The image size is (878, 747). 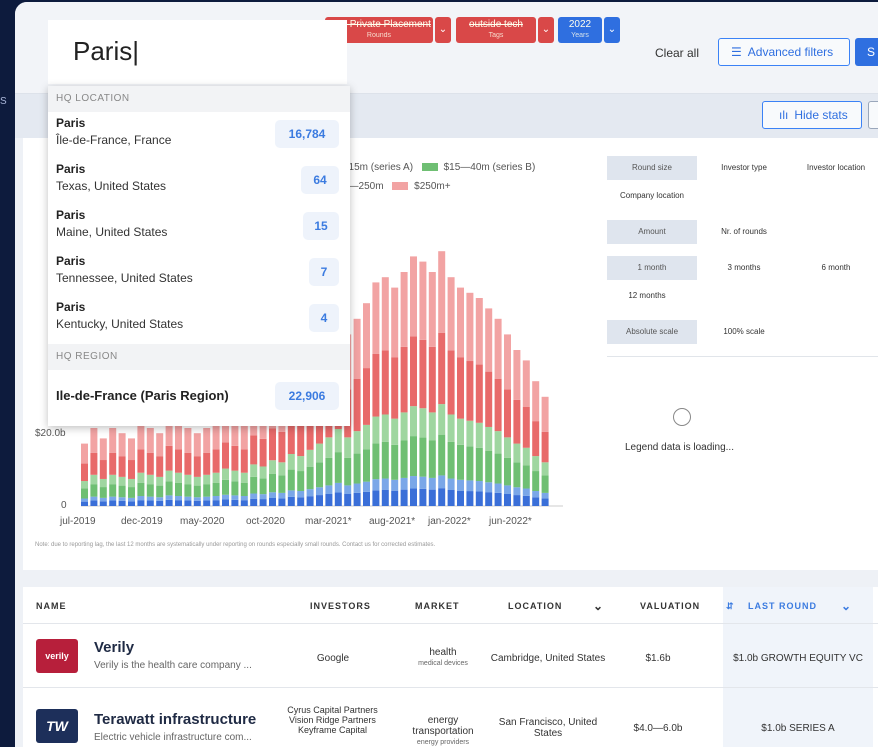 I want to click on advanced-filters-button: ☰ Advanced filters, so click(x=784, y=52).